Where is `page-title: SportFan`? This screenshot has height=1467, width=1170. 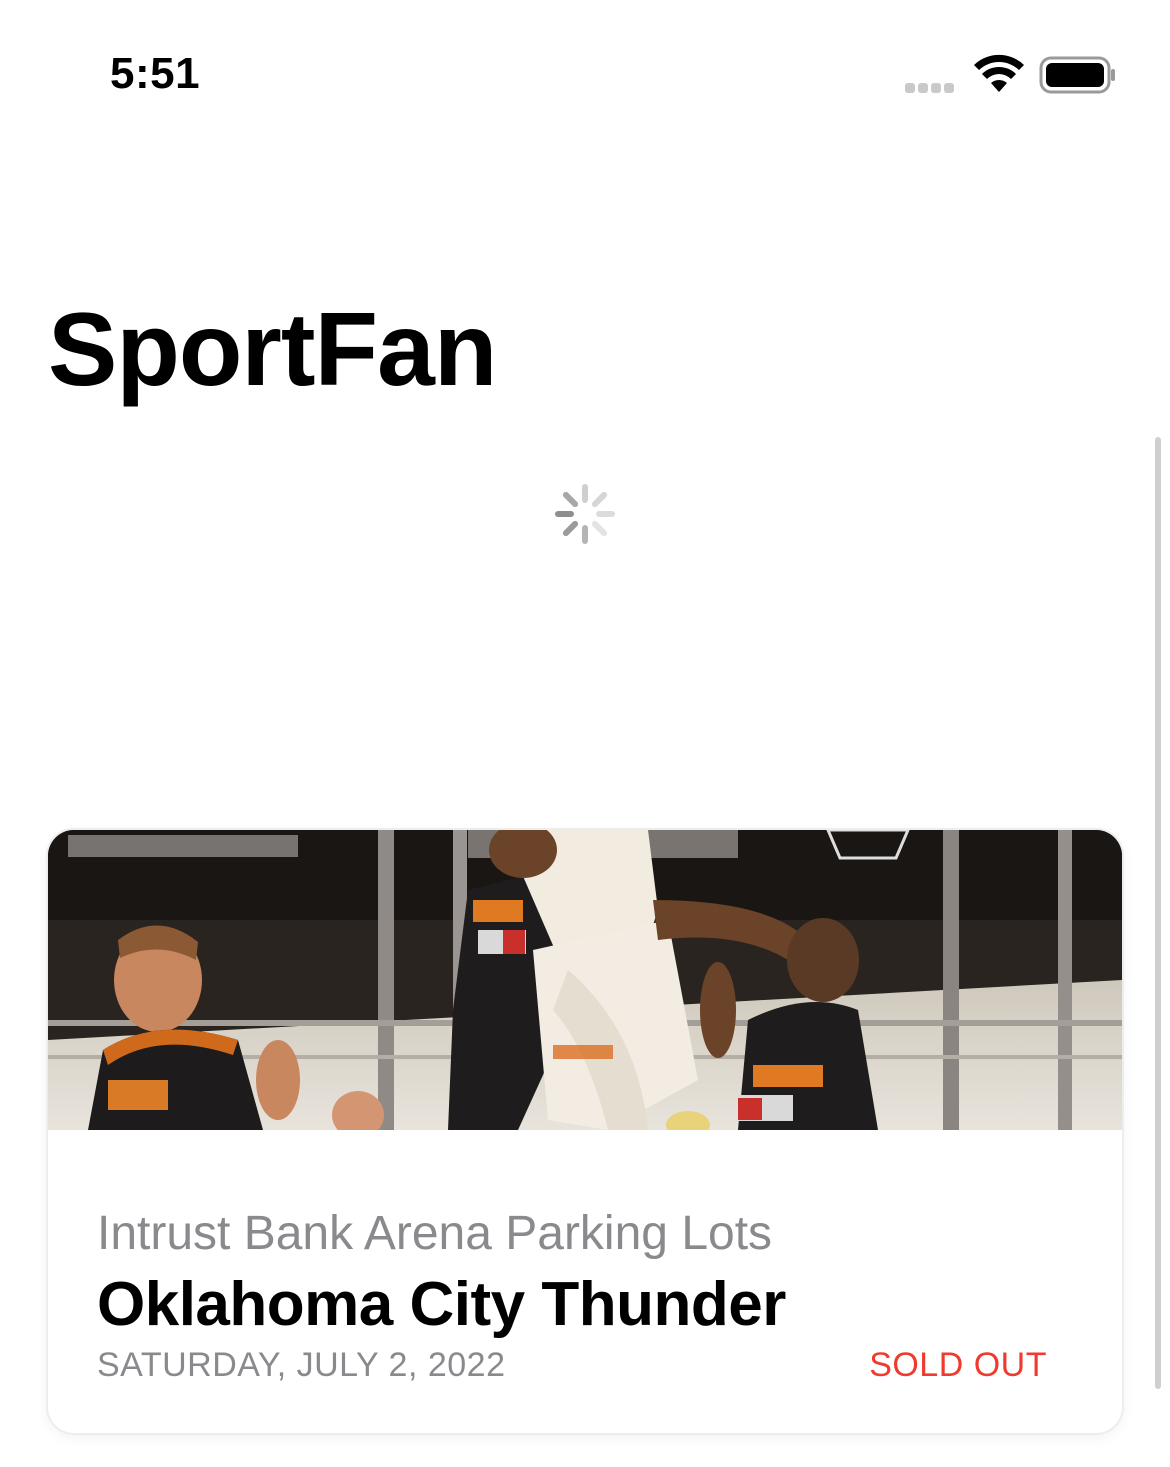 page-title: SportFan is located at coordinates (272, 350).